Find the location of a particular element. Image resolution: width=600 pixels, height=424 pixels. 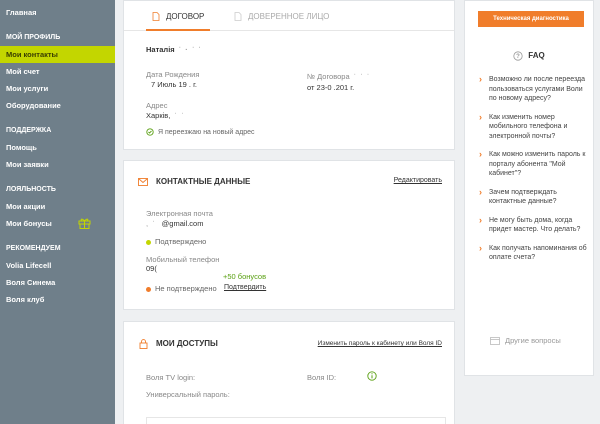

email-value: , ˈ @gmail.com is located at coordinates (174, 223).